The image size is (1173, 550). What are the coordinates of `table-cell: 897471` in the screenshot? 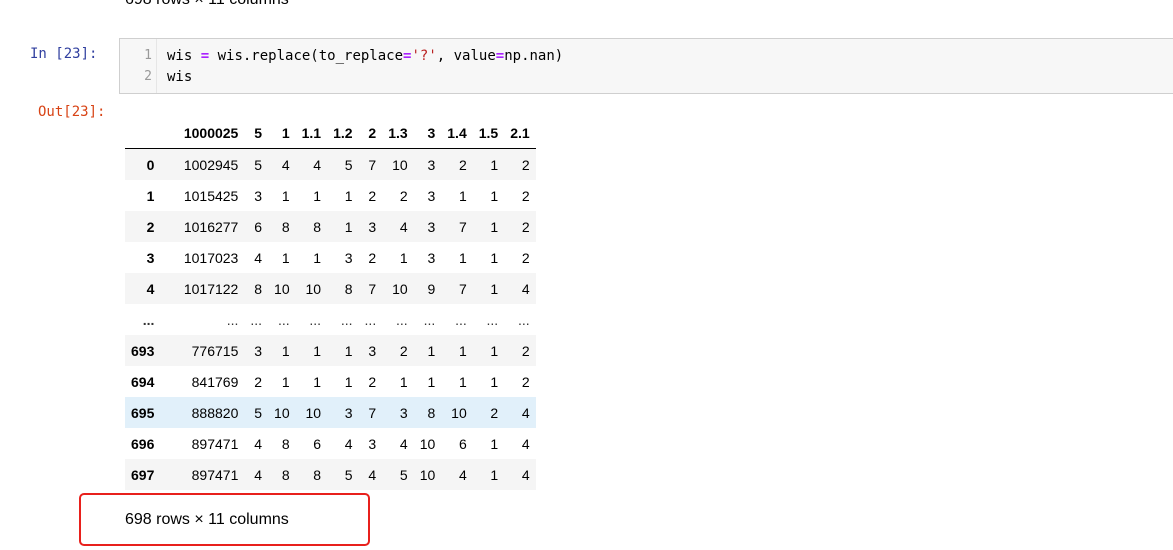 It's located at (215, 474).